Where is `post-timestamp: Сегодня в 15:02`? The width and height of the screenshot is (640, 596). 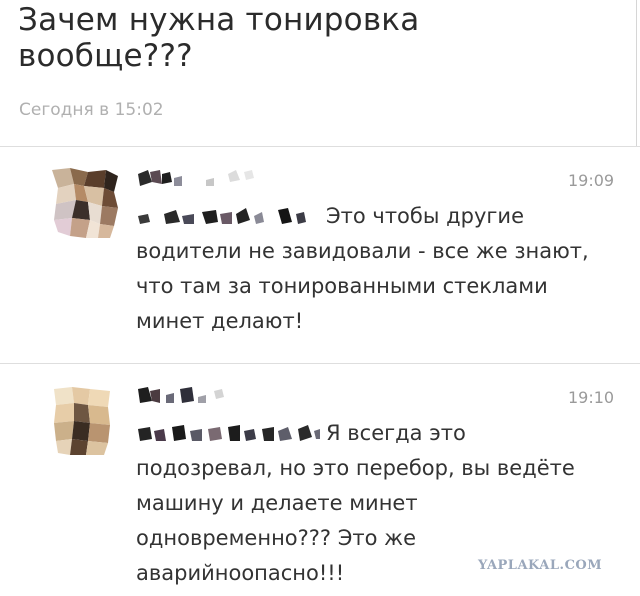
post-timestamp: Сегодня в 15:02 is located at coordinates (91, 110).